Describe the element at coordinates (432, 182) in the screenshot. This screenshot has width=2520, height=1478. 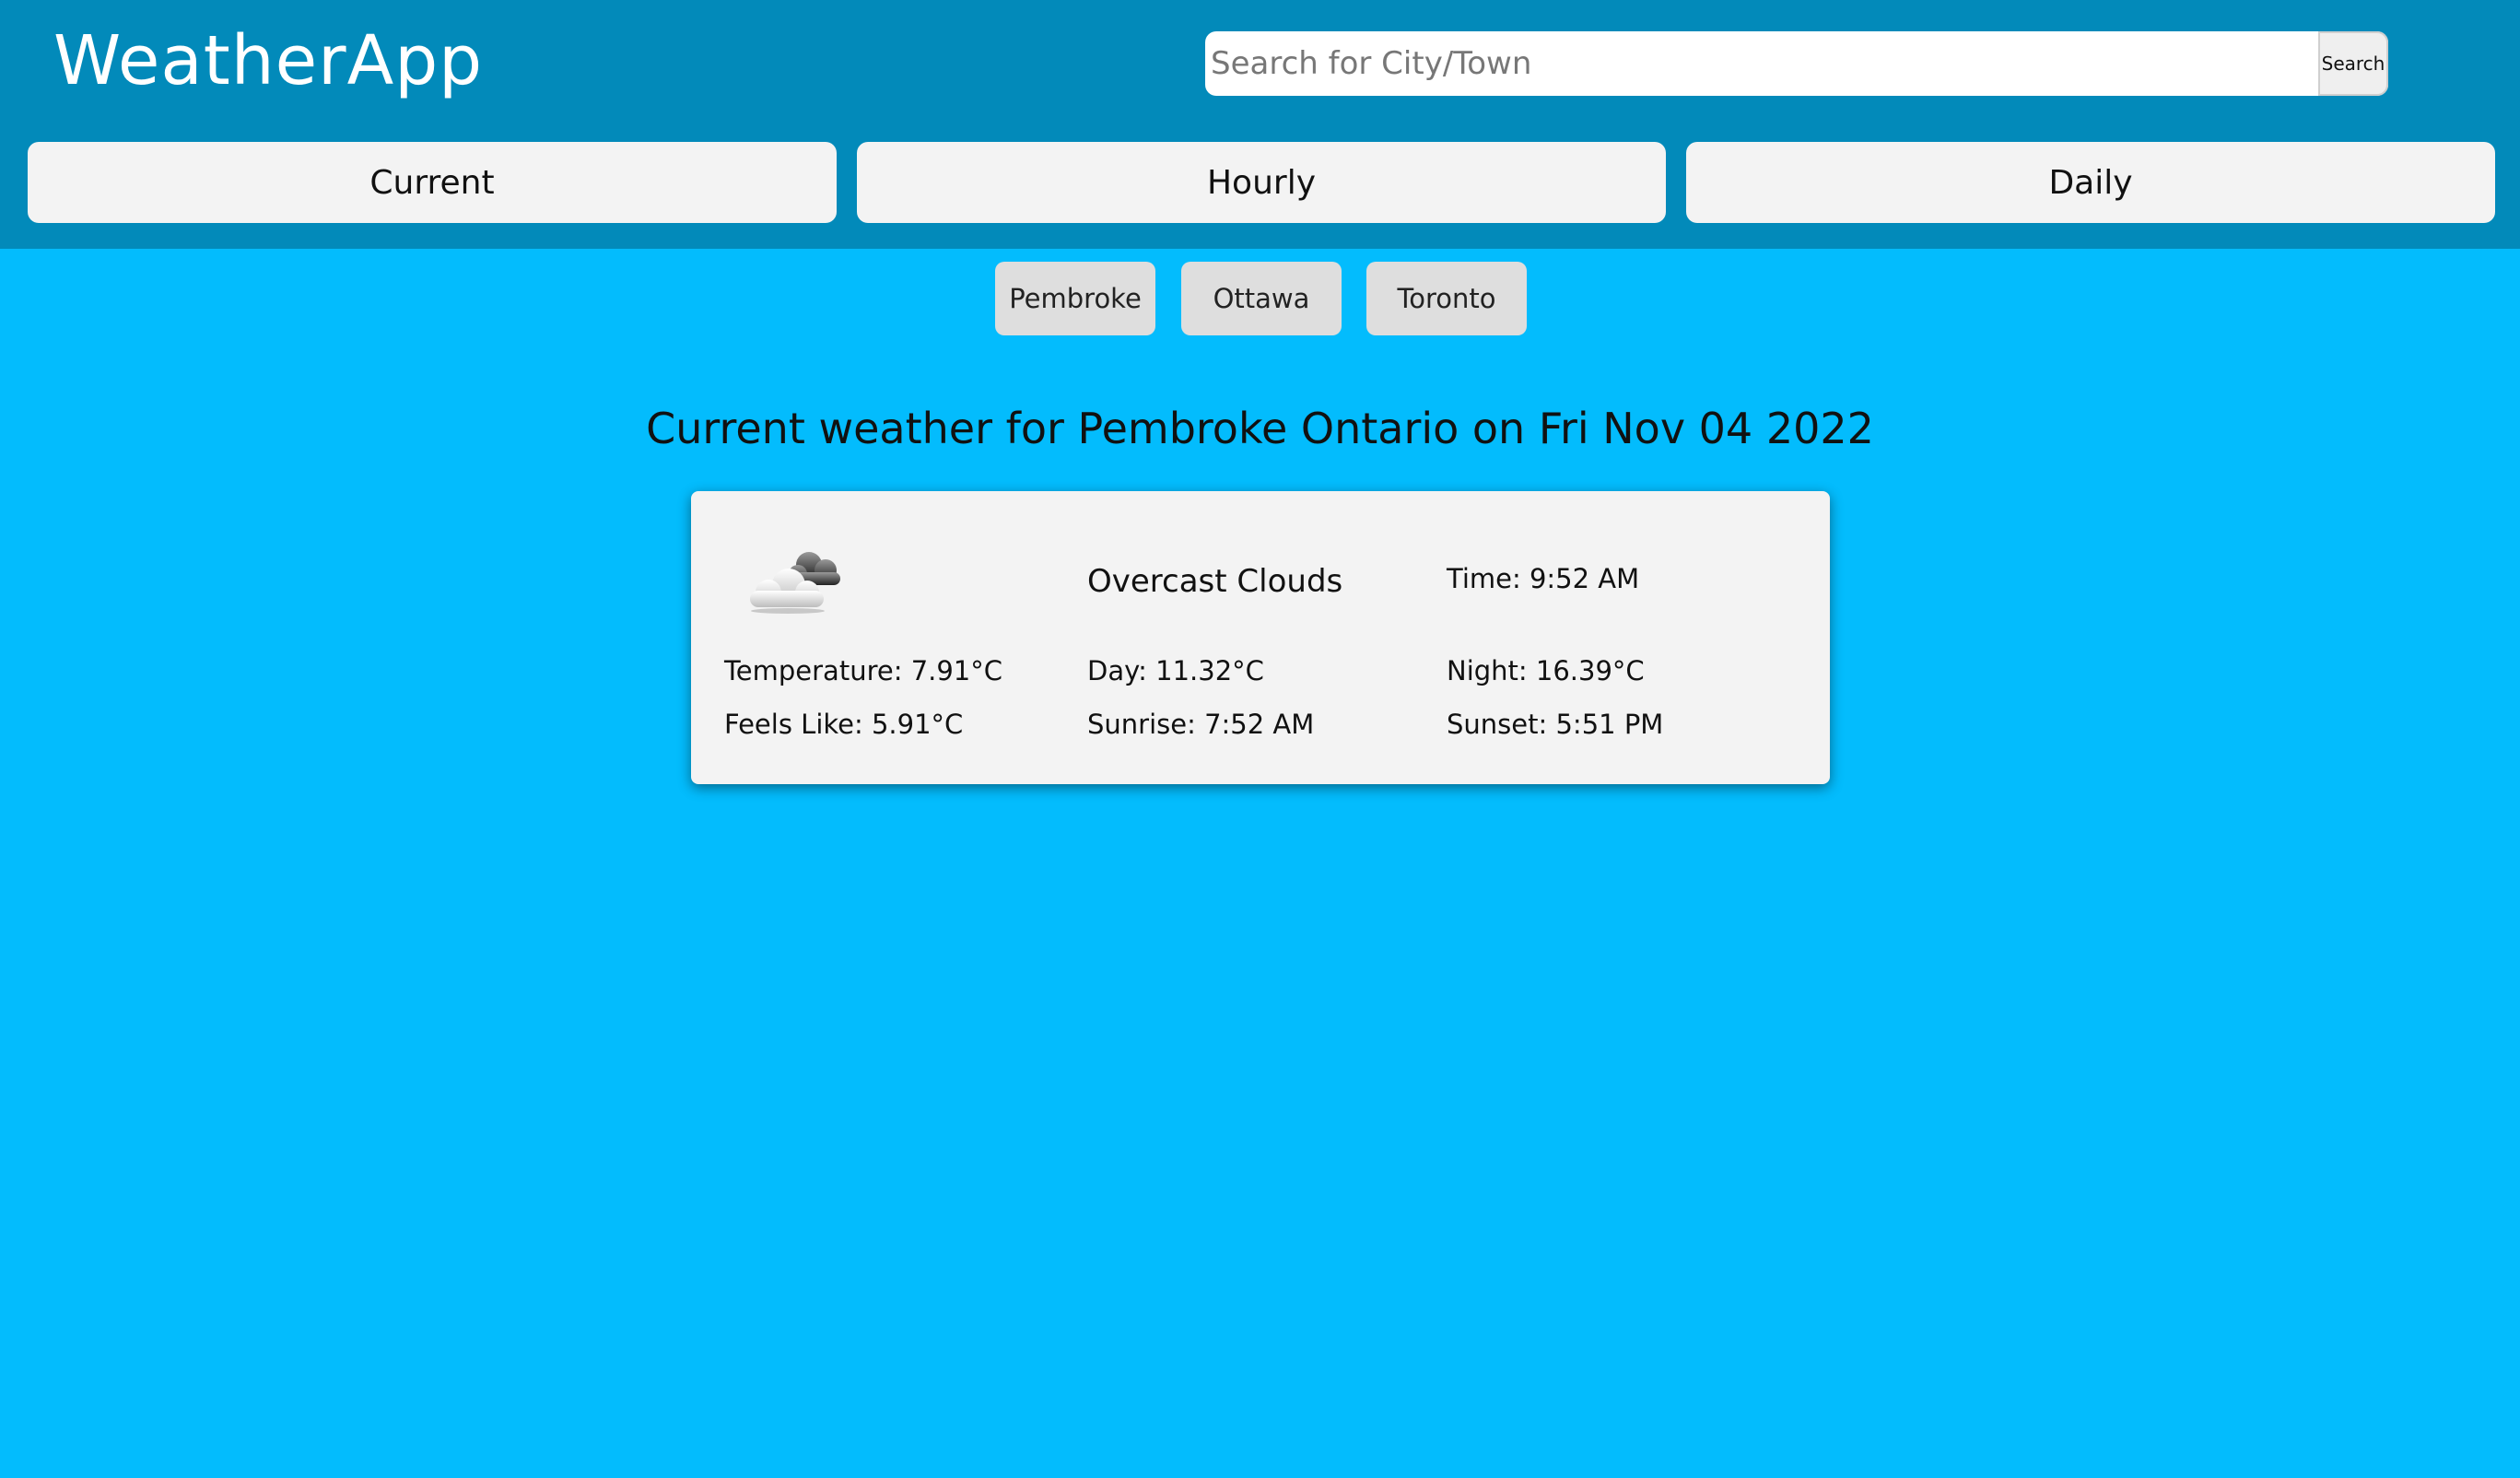
I see `tab-current: Current` at that location.